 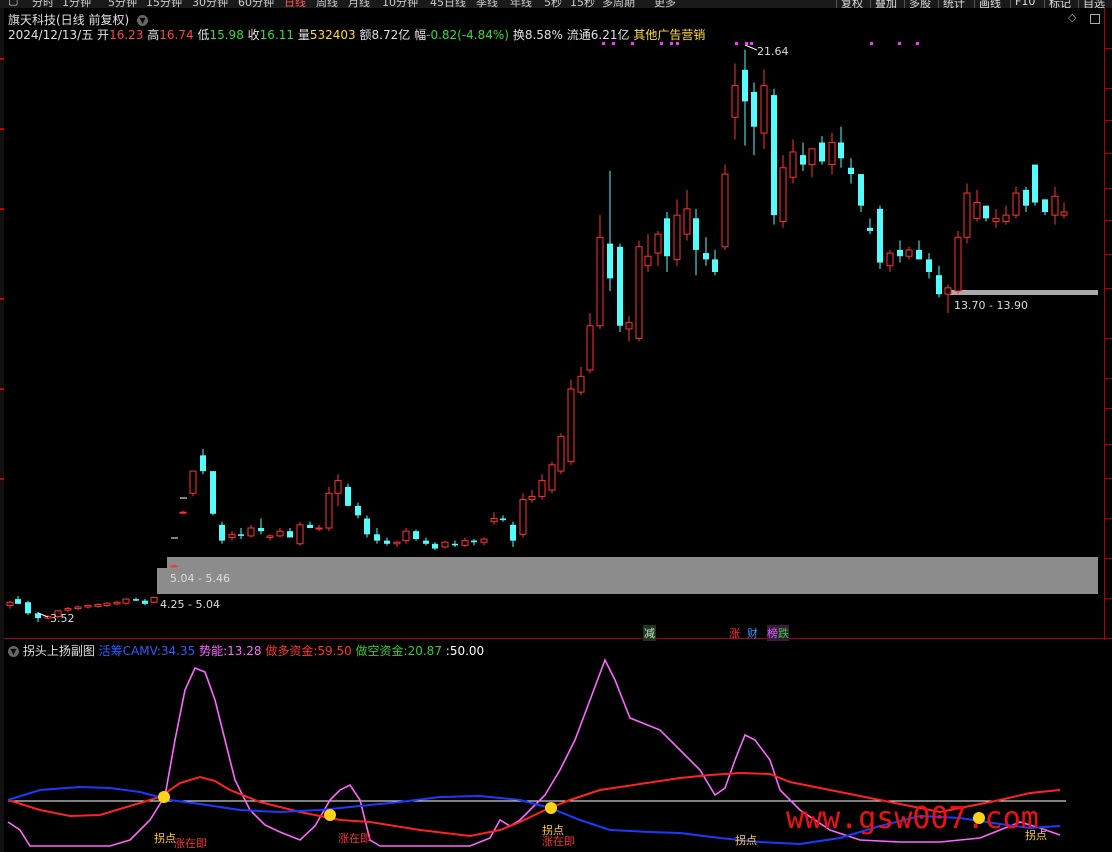 What do you see at coordinates (178, 651) in the screenshot?
I see `camv-value: 34.35` at bounding box center [178, 651].